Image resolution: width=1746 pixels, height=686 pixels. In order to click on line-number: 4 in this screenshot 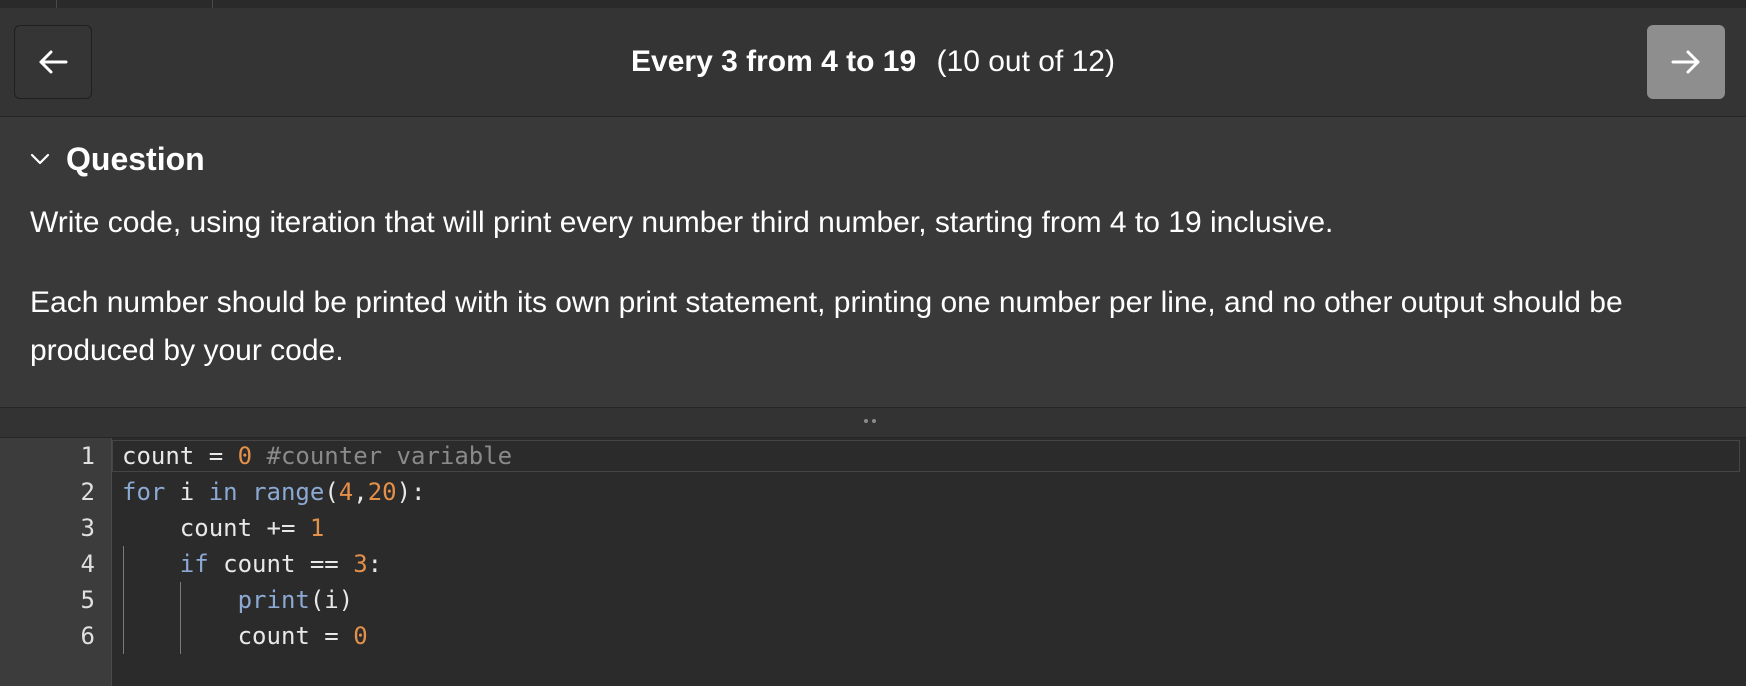, I will do `click(87, 564)`.